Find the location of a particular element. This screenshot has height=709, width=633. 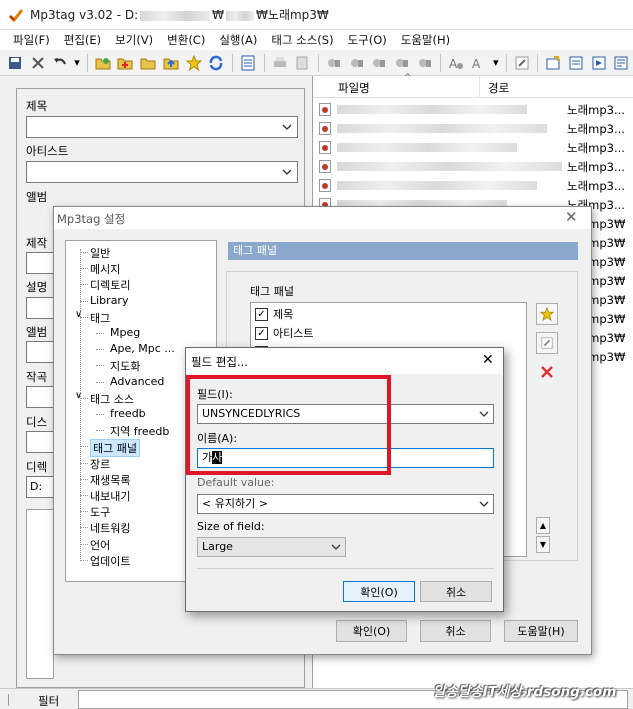

add-directory-icon is located at coordinates (126, 63).